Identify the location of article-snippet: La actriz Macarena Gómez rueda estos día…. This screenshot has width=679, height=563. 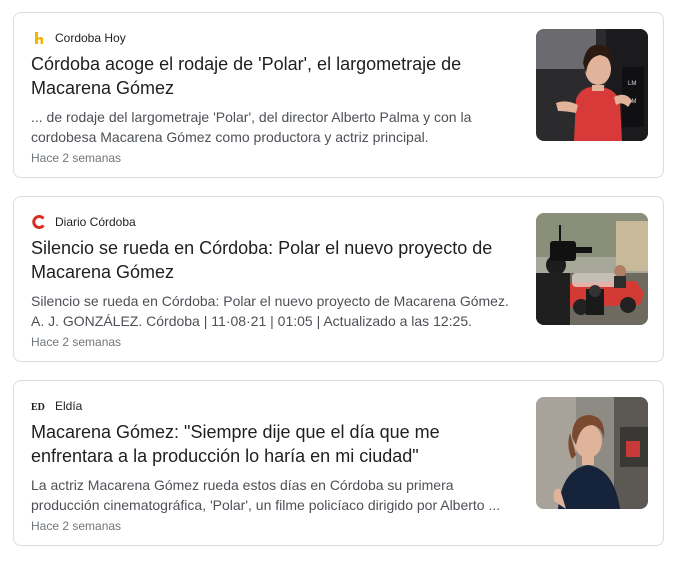
(266, 495).